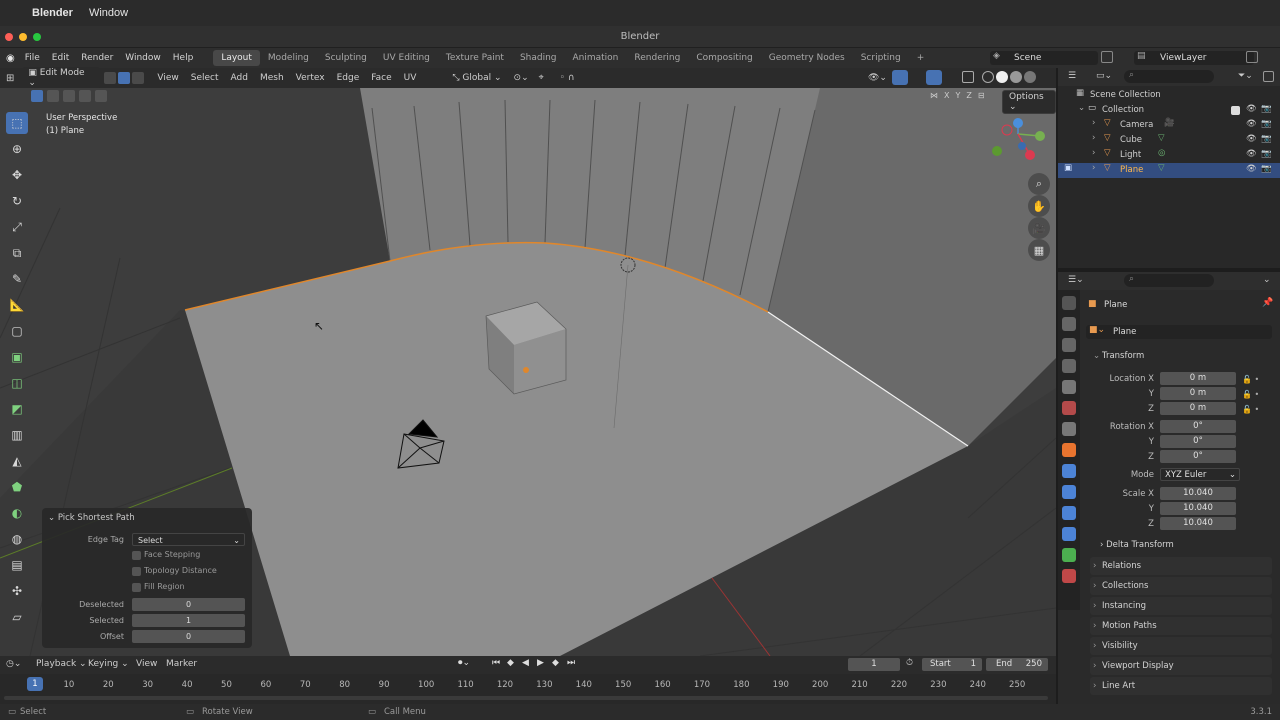  Describe the element at coordinates (1198, 493) in the screenshot. I see `scale-x-field: 10.040` at that location.